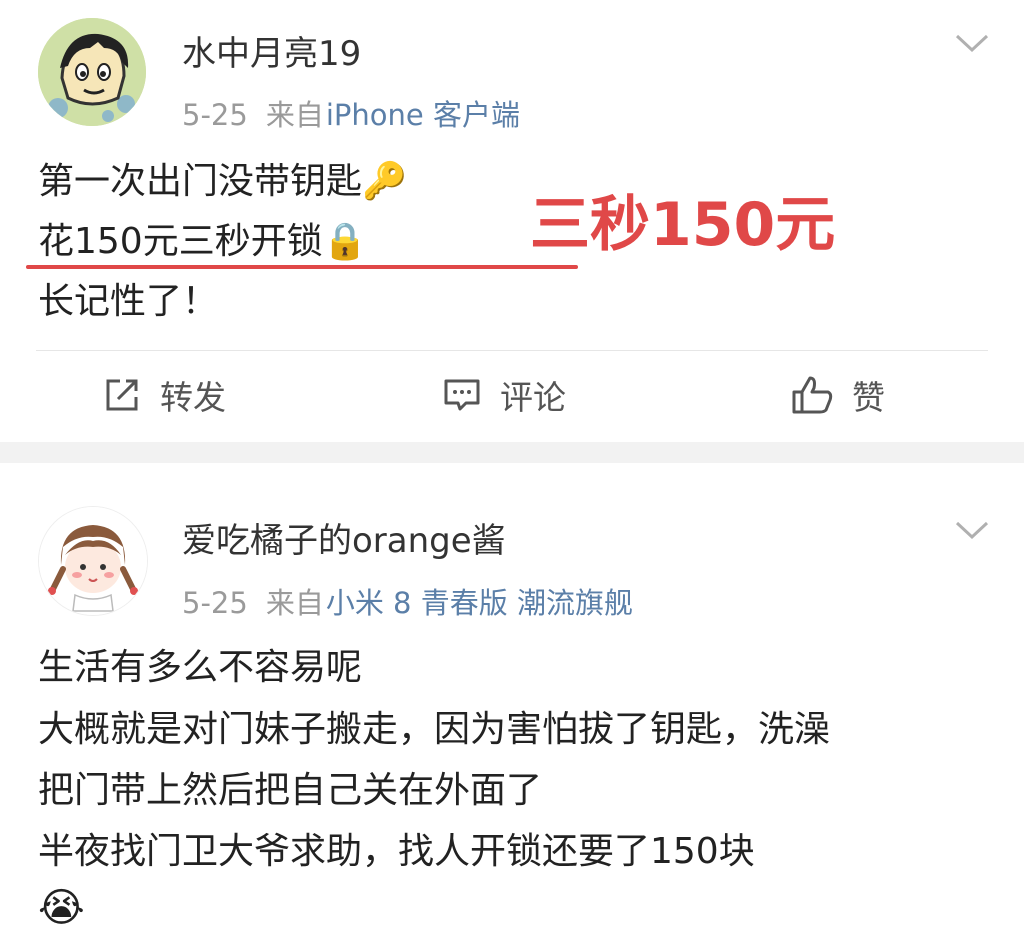  I want to click on post-separator, so click(512, 452).